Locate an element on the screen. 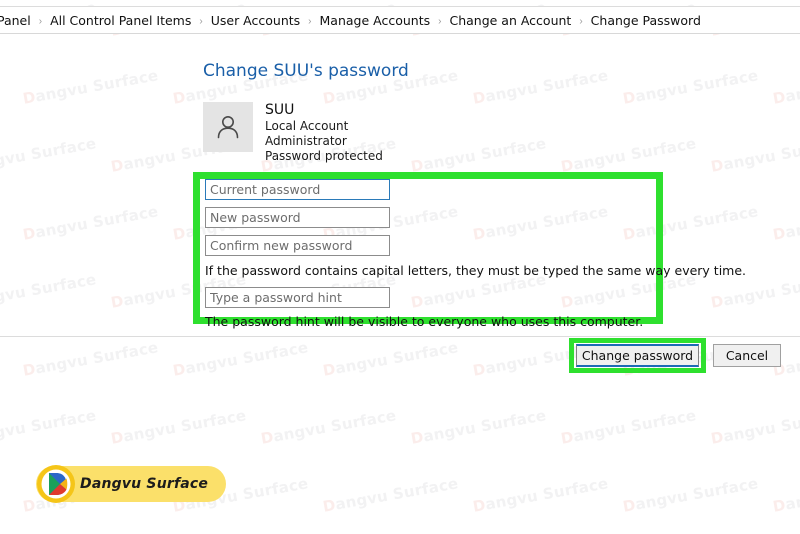 The image size is (800, 534). current-password-input is located at coordinates (297, 189).